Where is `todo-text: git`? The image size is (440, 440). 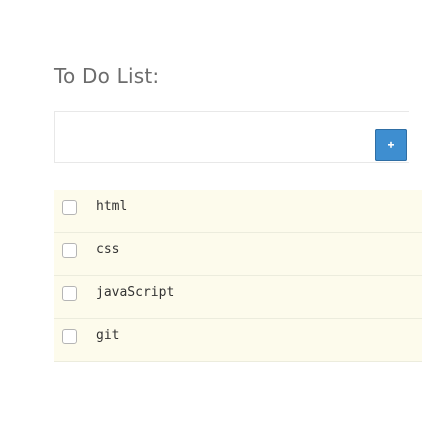
todo-text: git is located at coordinates (108, 335).